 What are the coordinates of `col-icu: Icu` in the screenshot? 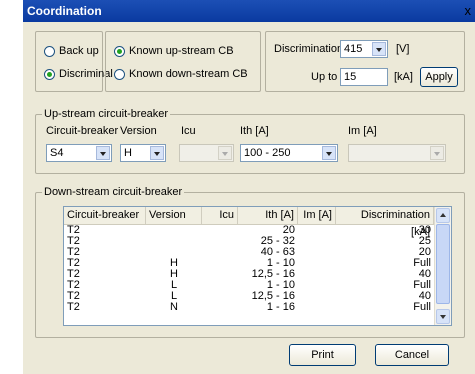 It's located at (220, 215).